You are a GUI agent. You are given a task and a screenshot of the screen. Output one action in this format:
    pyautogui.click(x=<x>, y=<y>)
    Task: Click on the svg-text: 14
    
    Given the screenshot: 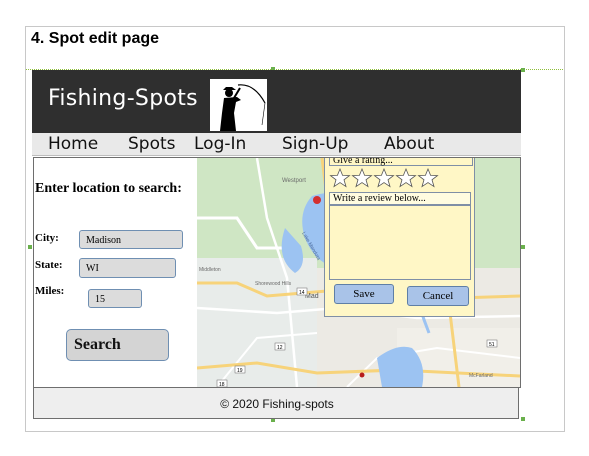 What is the action you would take?
    pyautogui.click(x=302, y=293)
    